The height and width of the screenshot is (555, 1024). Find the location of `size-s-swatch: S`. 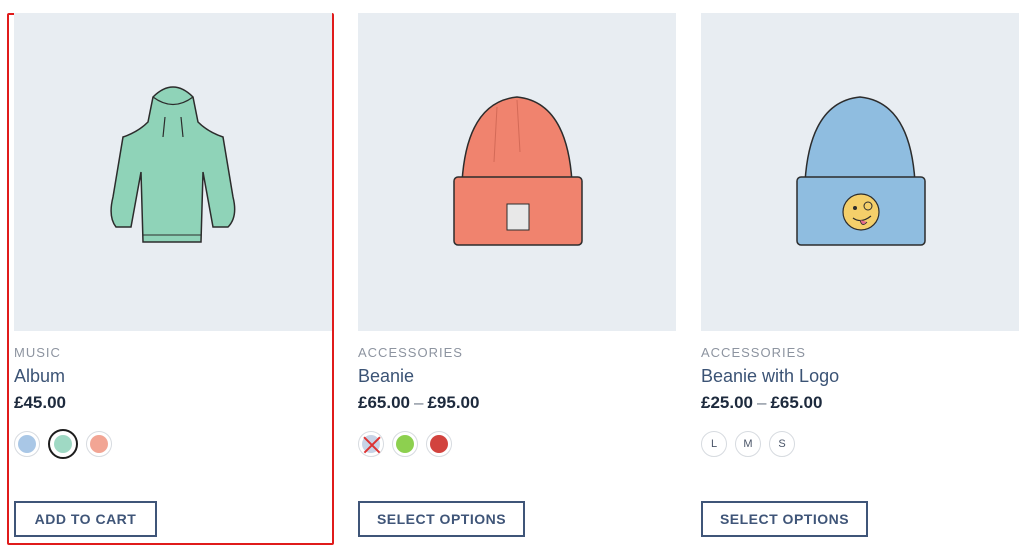

size-s-swatch: S is located at coordinates (782, 444).